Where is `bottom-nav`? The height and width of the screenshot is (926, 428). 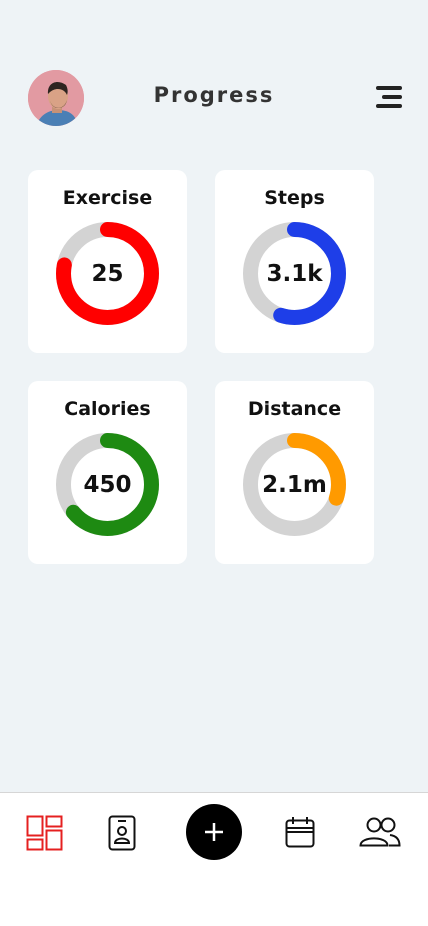 bottom-nav is located at coordinates (214, 859).